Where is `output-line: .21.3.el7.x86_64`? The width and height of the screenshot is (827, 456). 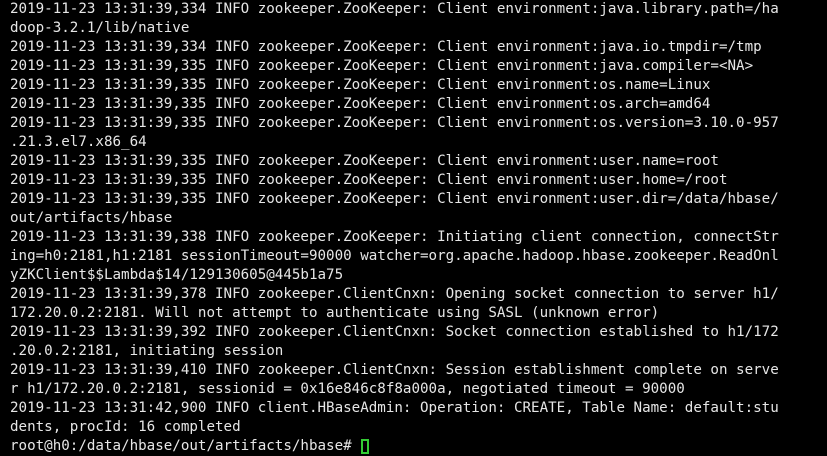 output-line: .21.3.el7.x86_64 is located at coordinates (78, 142).